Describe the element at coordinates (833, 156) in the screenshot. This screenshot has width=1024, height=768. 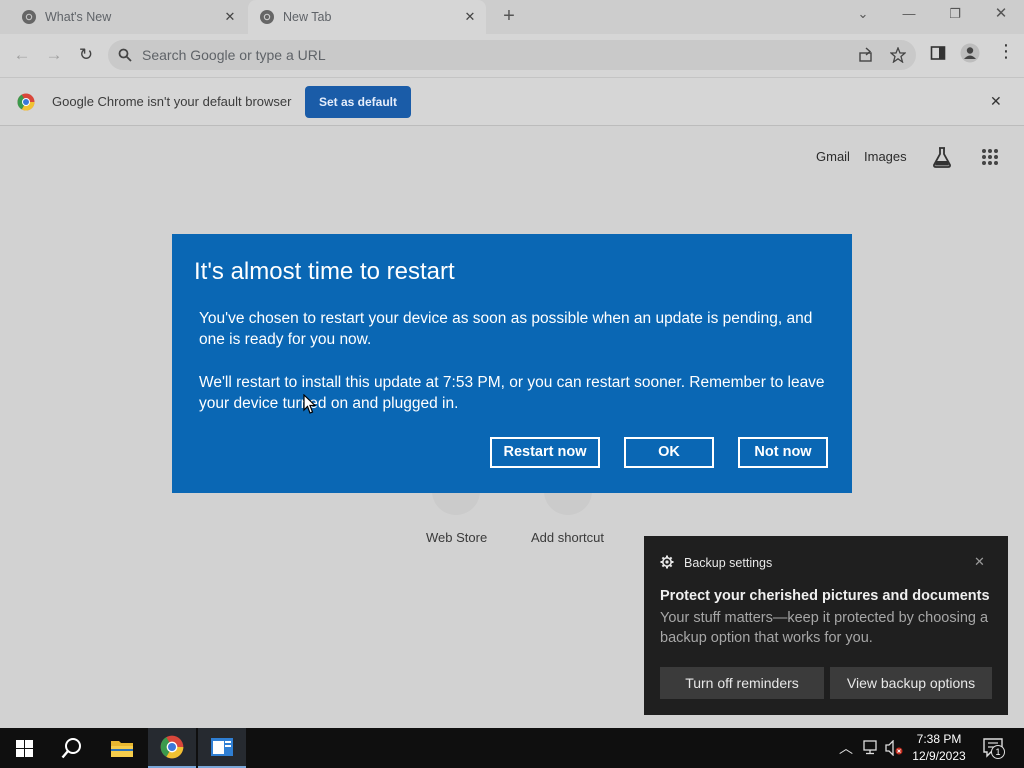
I see `gmail-link: Gmail` at that location.